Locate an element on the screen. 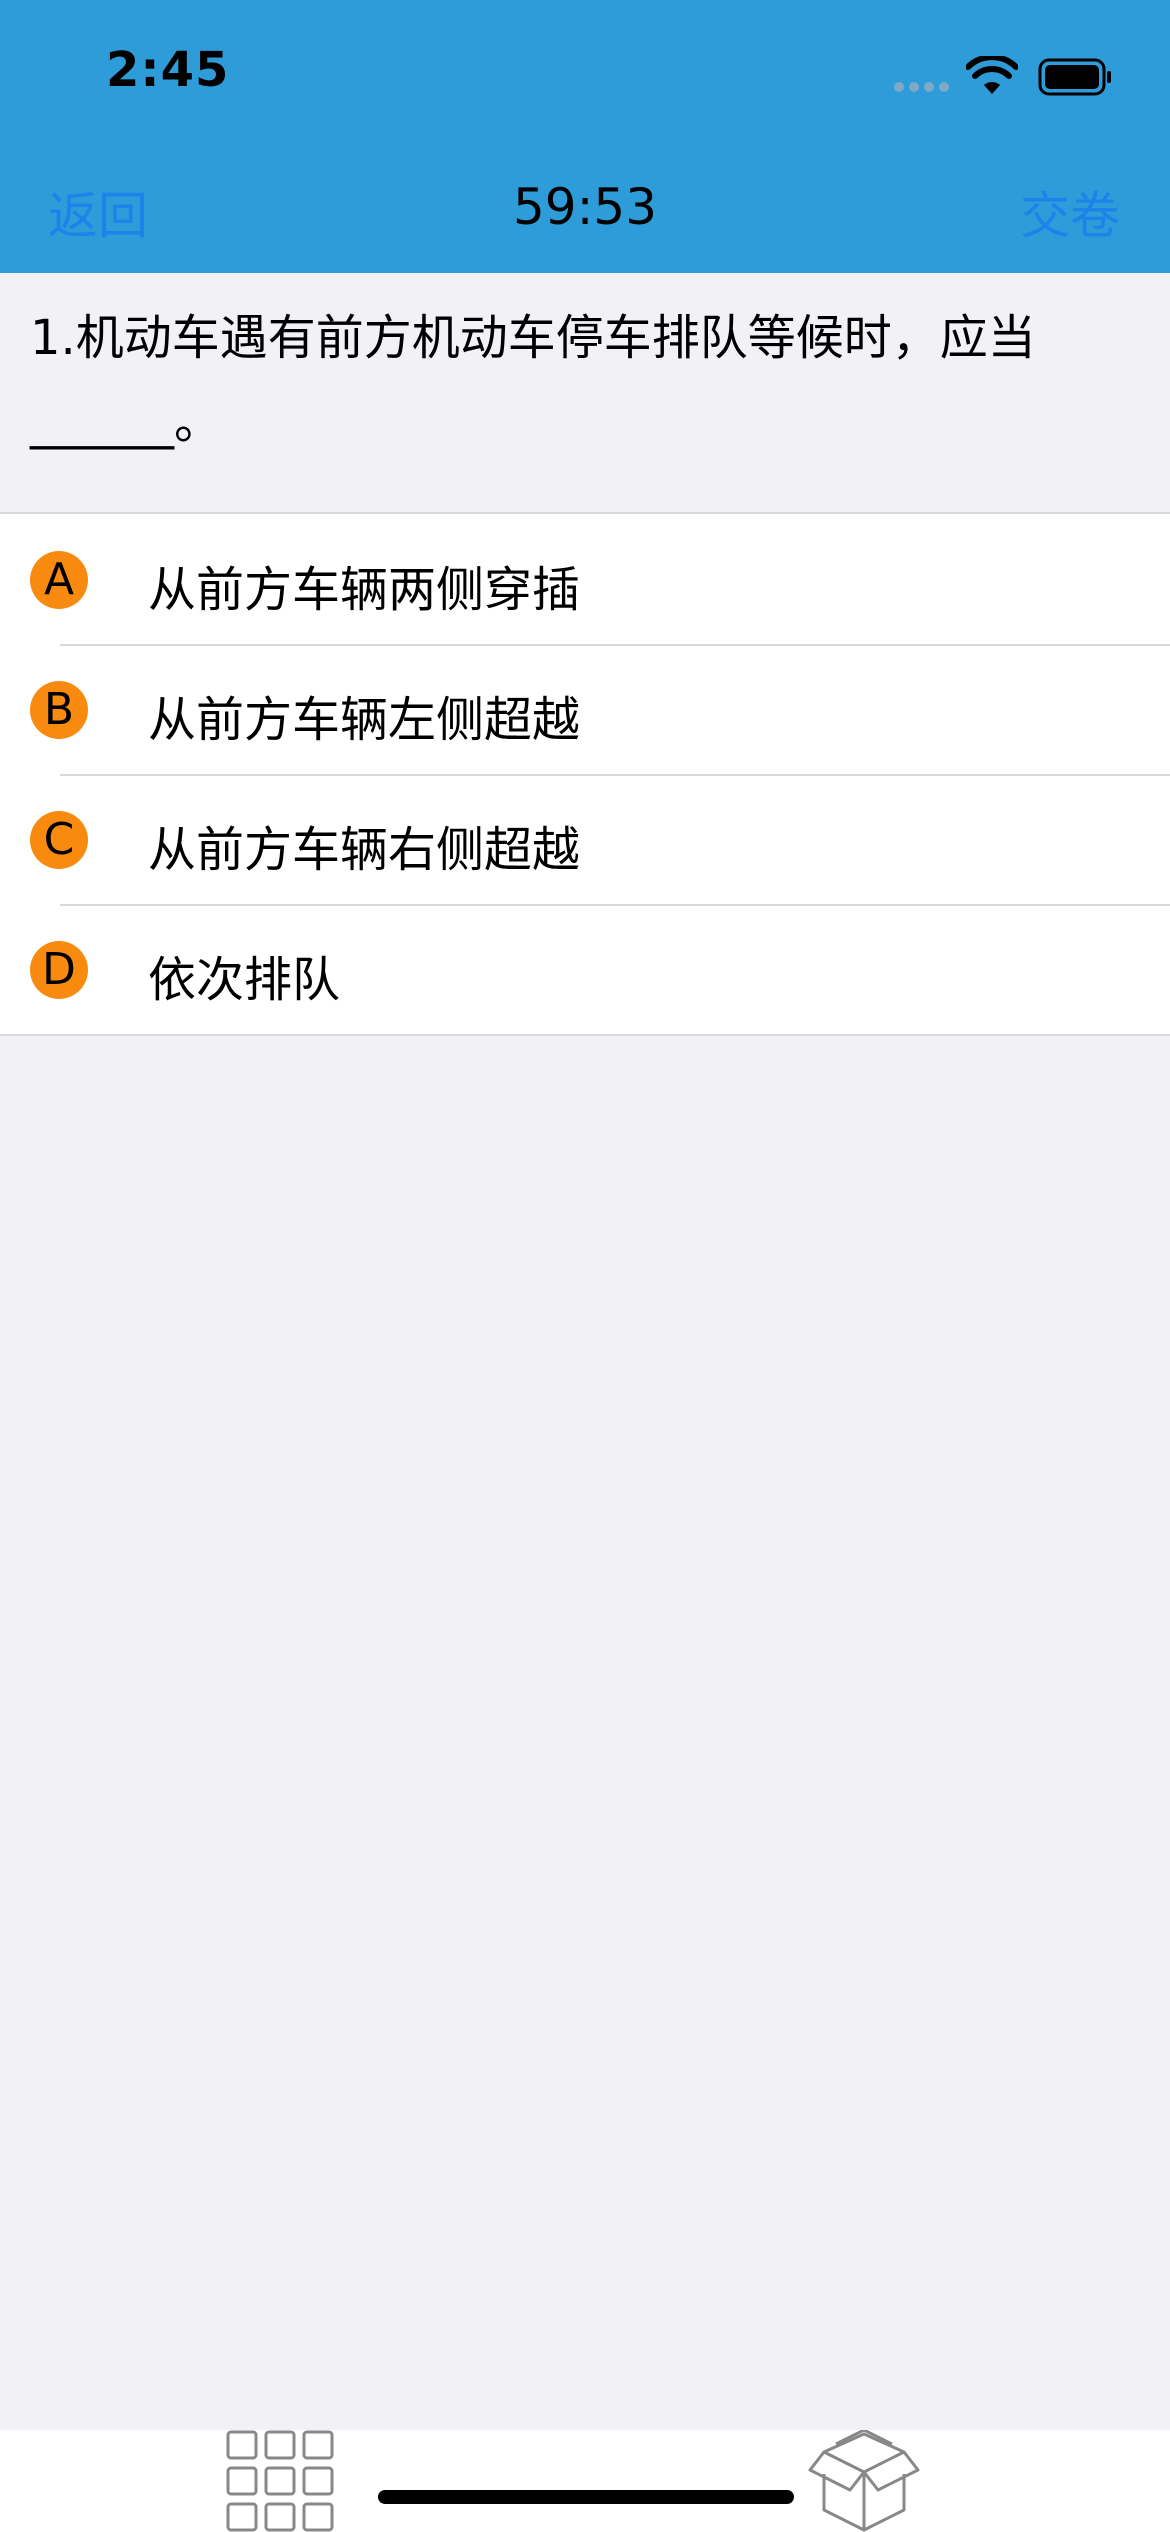 This screenshot has width=1170, height=2532. option-text: 依次排队 is located at coordinates (244, 980).